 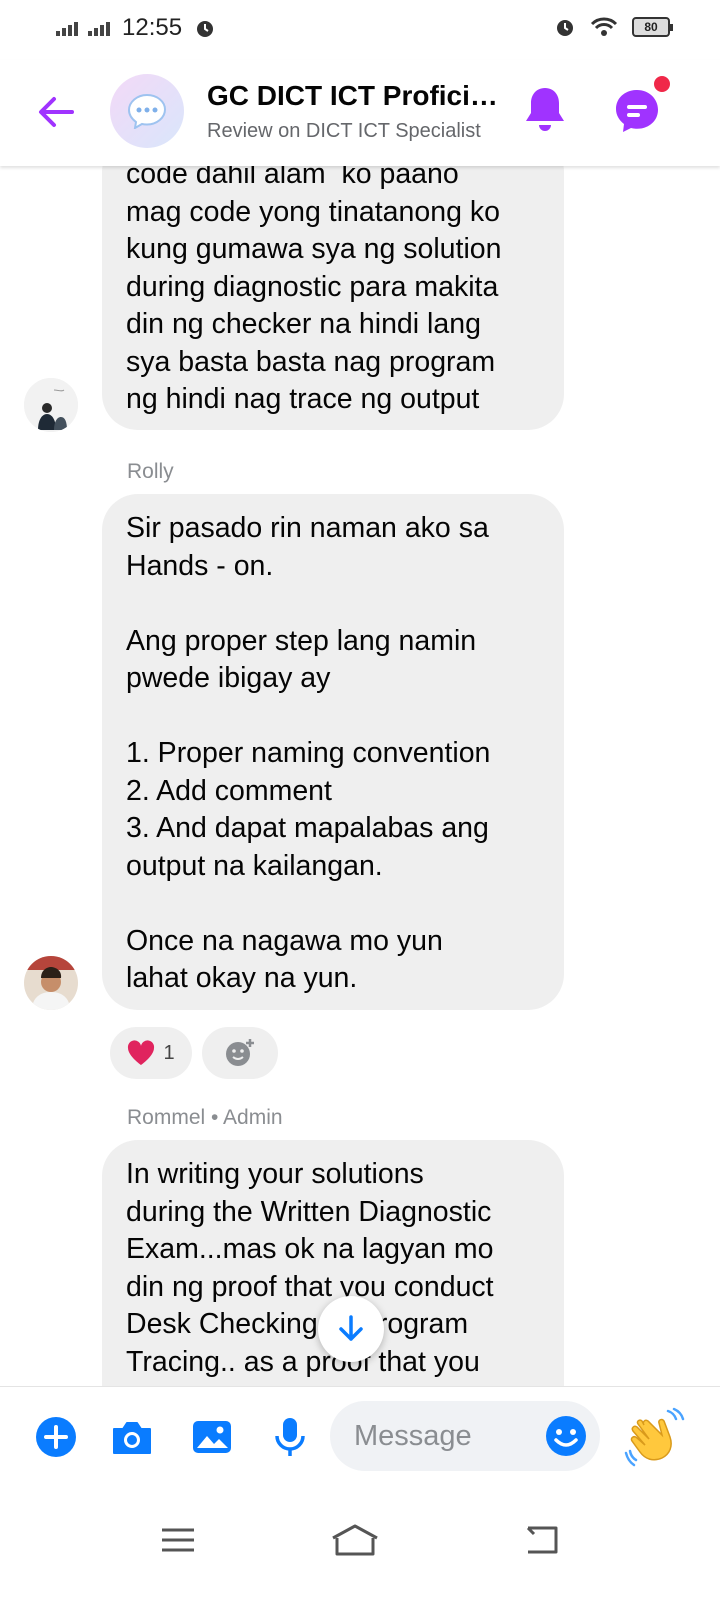 I want to click on threads-icon, so click(x=637, y=111).